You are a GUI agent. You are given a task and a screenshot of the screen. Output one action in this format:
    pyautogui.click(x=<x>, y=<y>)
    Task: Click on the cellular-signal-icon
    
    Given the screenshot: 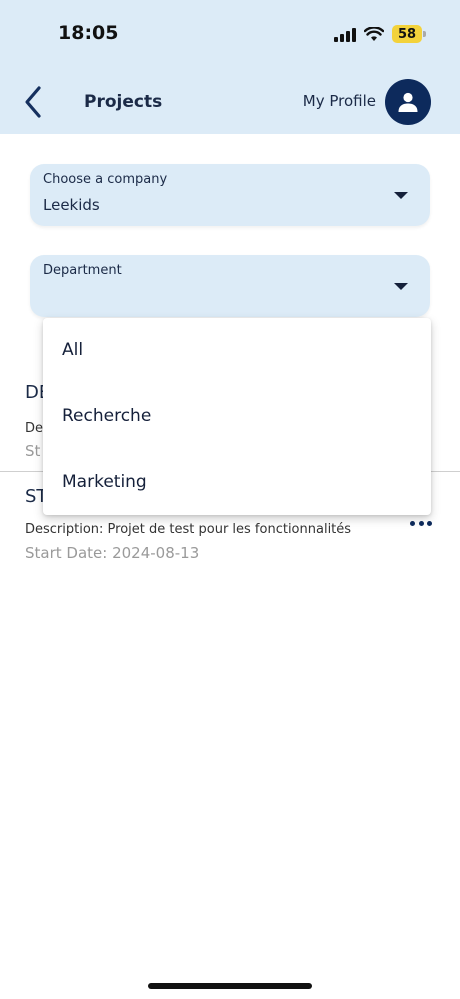 What is the action you would take?
    pyautogui.click(x=345, y=34)
    